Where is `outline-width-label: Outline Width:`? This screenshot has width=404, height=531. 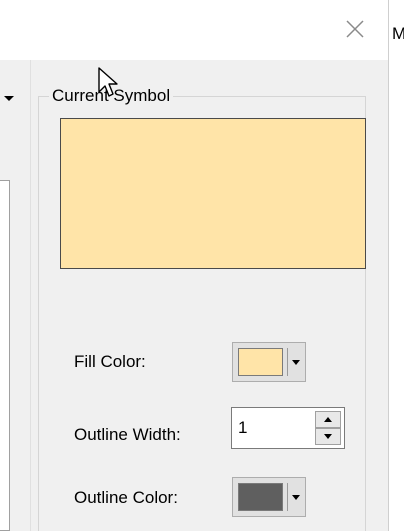
outline-width-label: Outline Width: is located at coordinates (127, 434).